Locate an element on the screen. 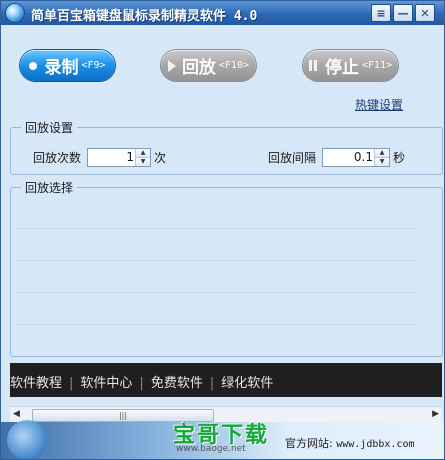  playback-settings-title: 回放设置 is located at coordinates (49, 127).